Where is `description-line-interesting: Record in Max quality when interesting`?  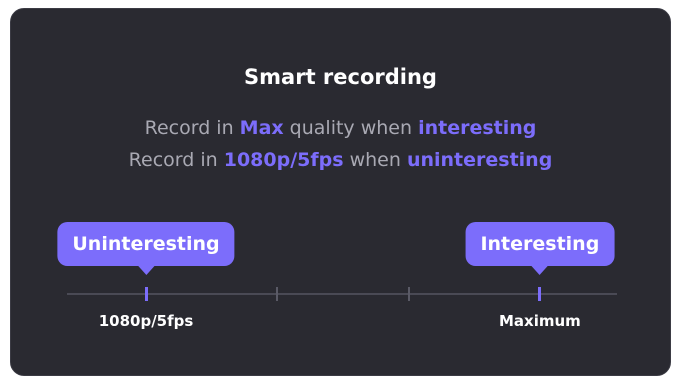 description-line-interesting: Record in Max quality when interesting is located at coordinates (340, 128).